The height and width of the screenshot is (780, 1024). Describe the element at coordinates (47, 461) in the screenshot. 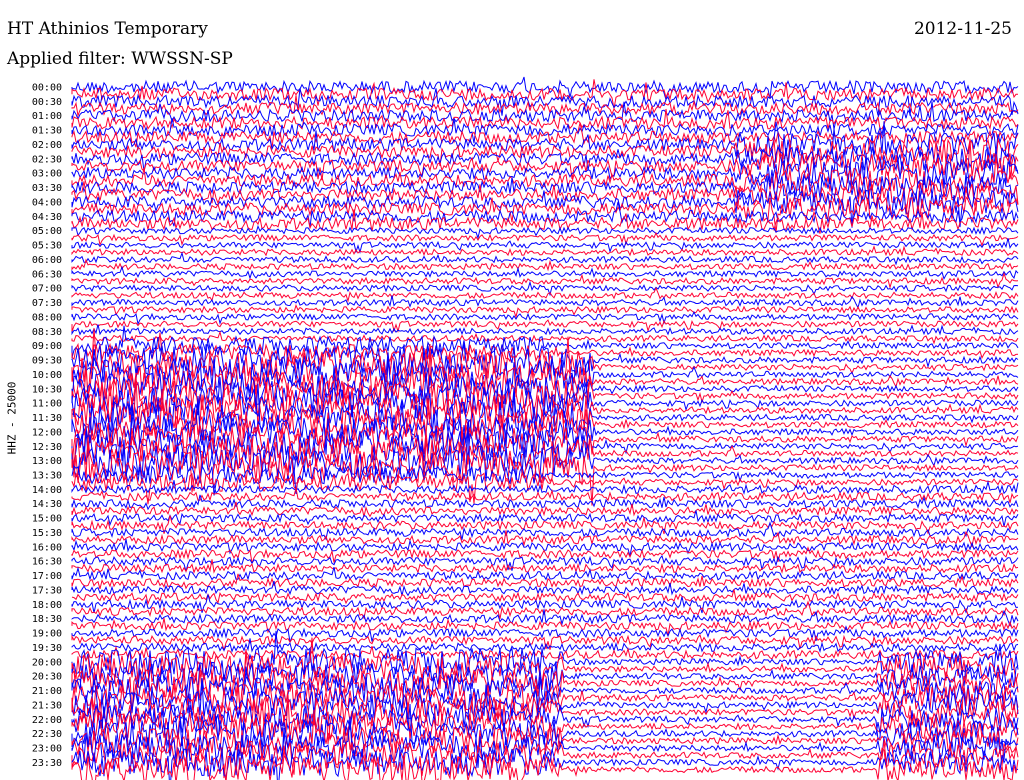

I see `row-time-label: 13:00` at that location.